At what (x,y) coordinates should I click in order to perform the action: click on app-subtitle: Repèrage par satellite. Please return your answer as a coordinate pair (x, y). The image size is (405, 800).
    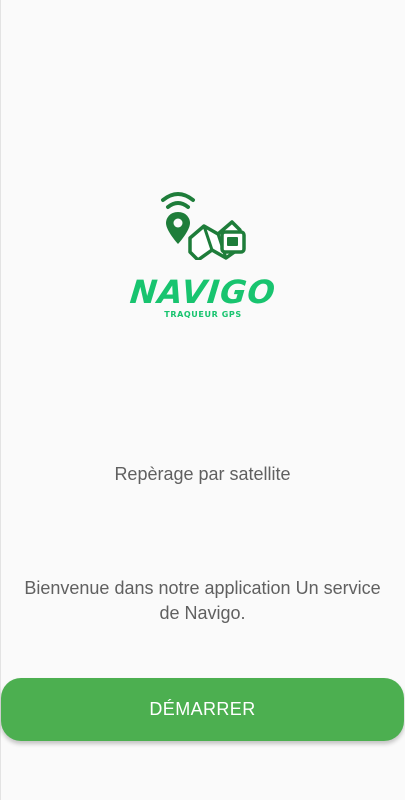
    Looking at the image, I should click on (202, 474).